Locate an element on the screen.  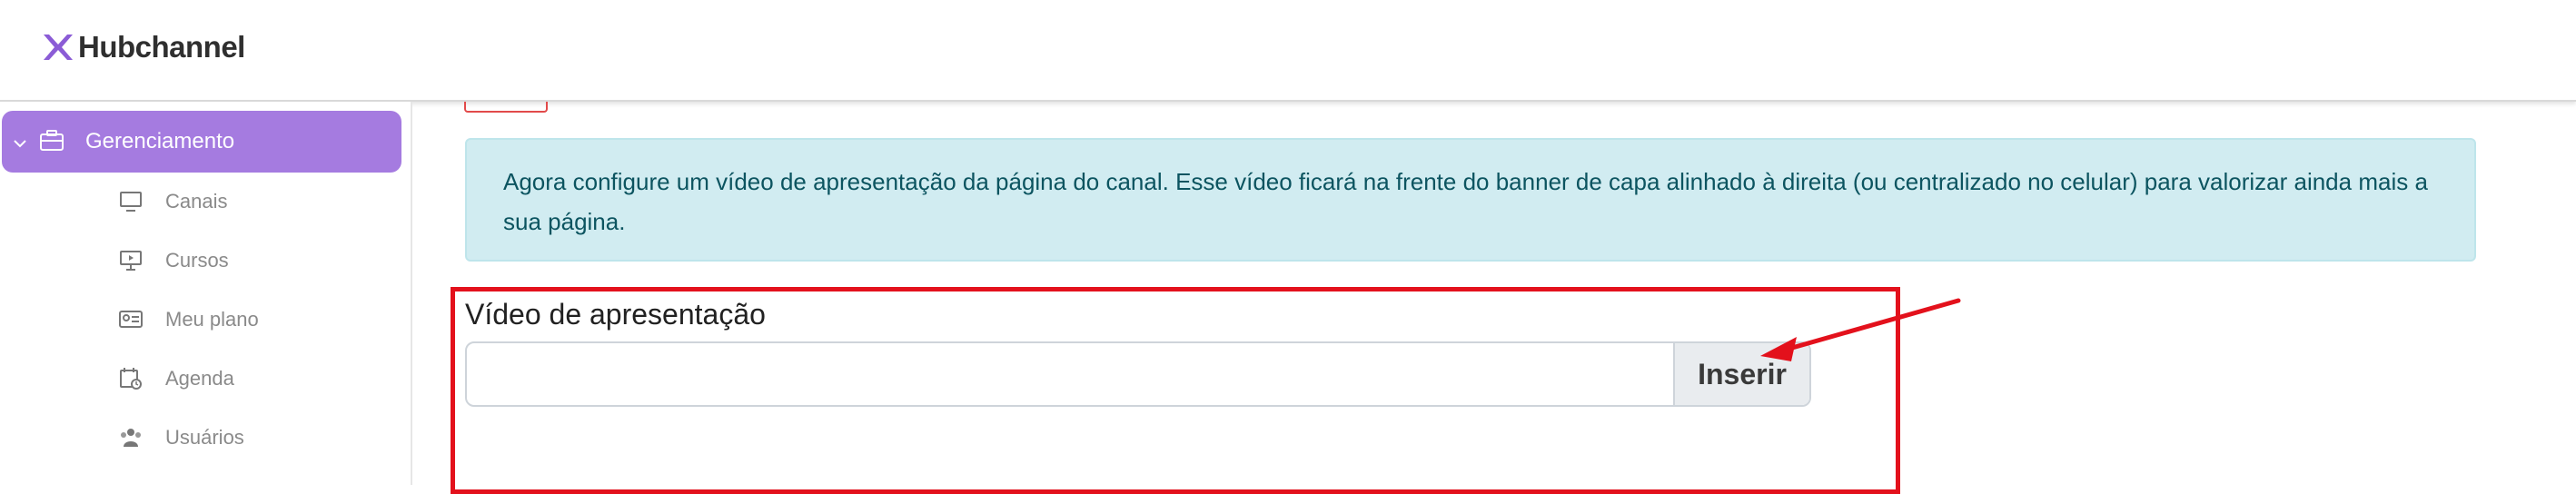
calendar-clock-icon is located at coordinates (131, 379).